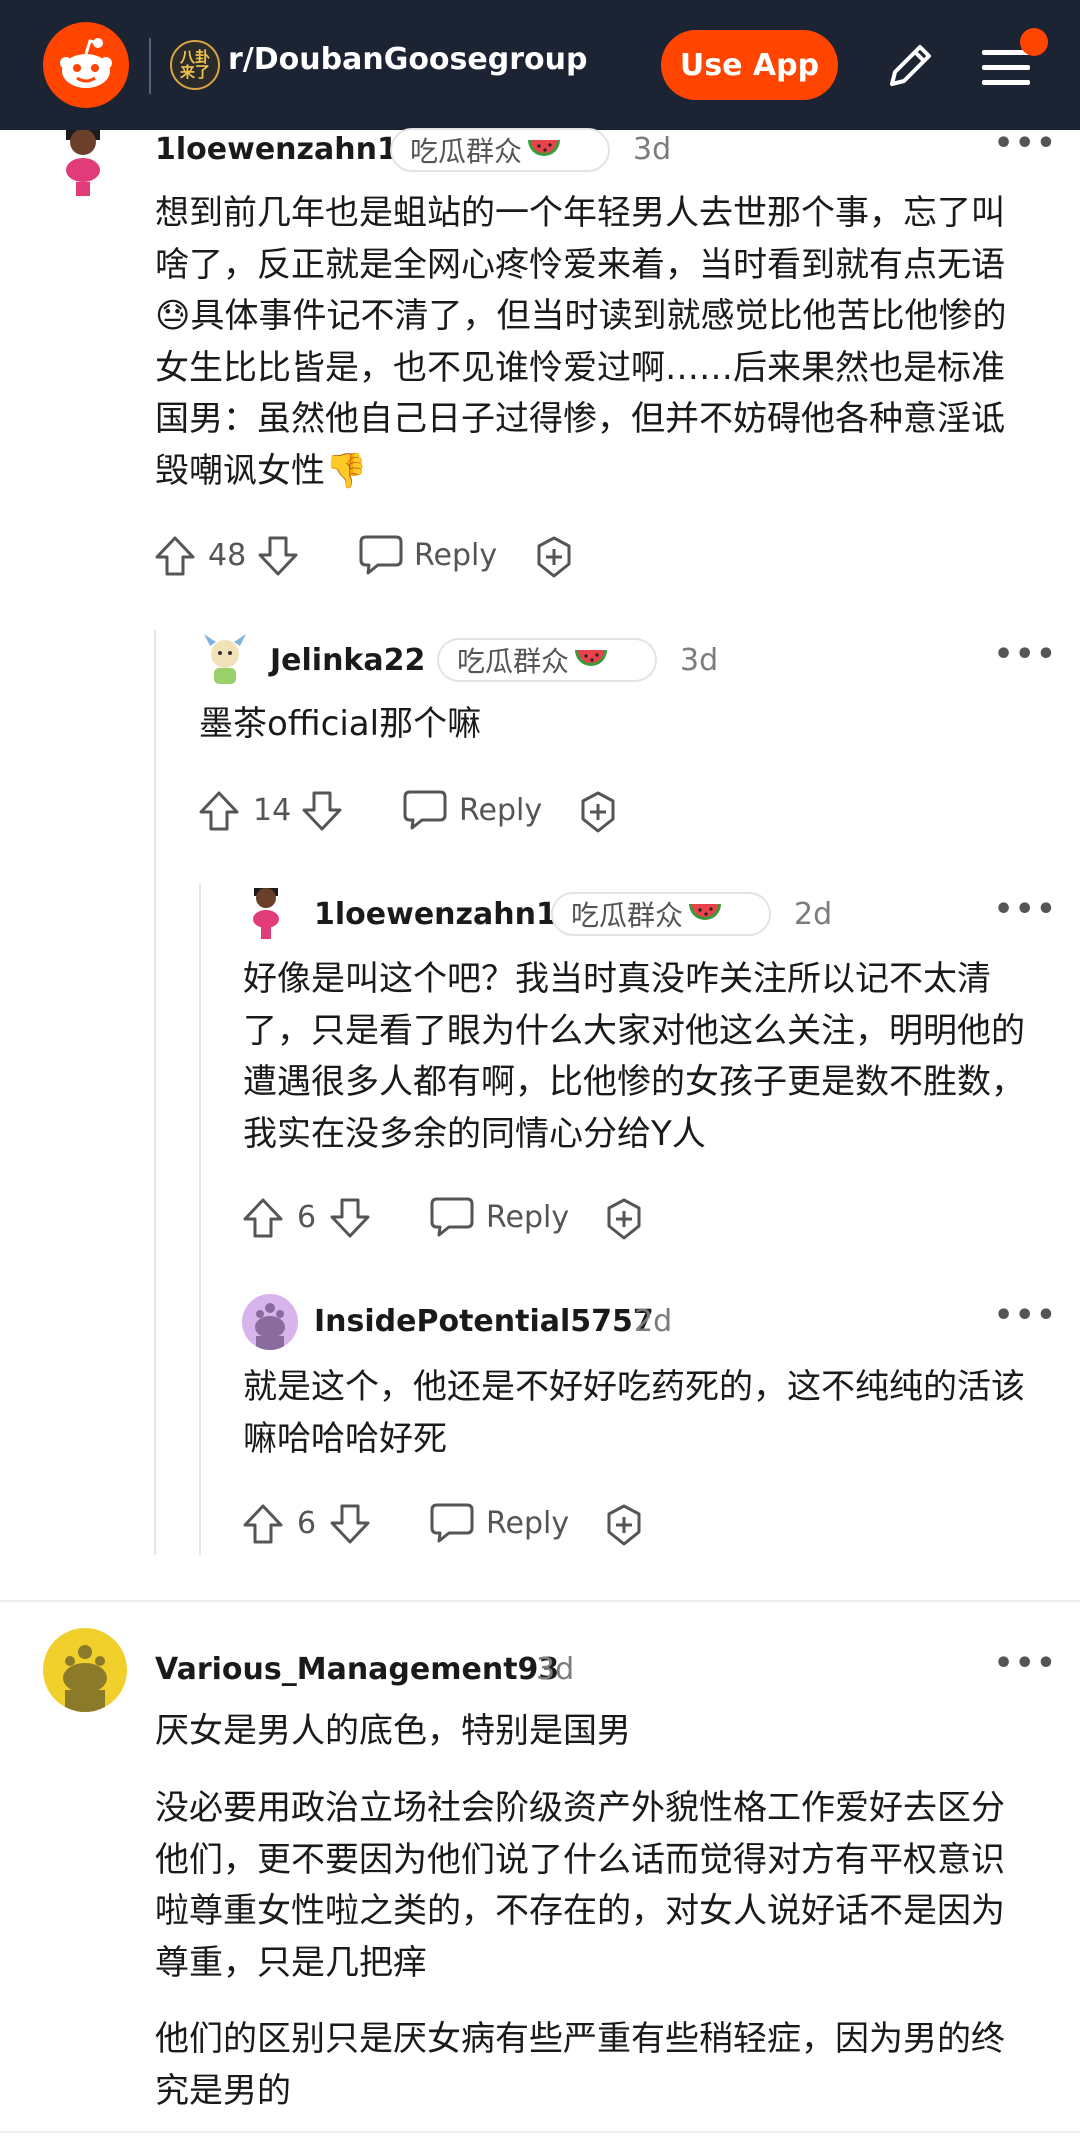 The image size is (1080, 2146). I want to click on reddit-logo-icon, so click(86, 65).